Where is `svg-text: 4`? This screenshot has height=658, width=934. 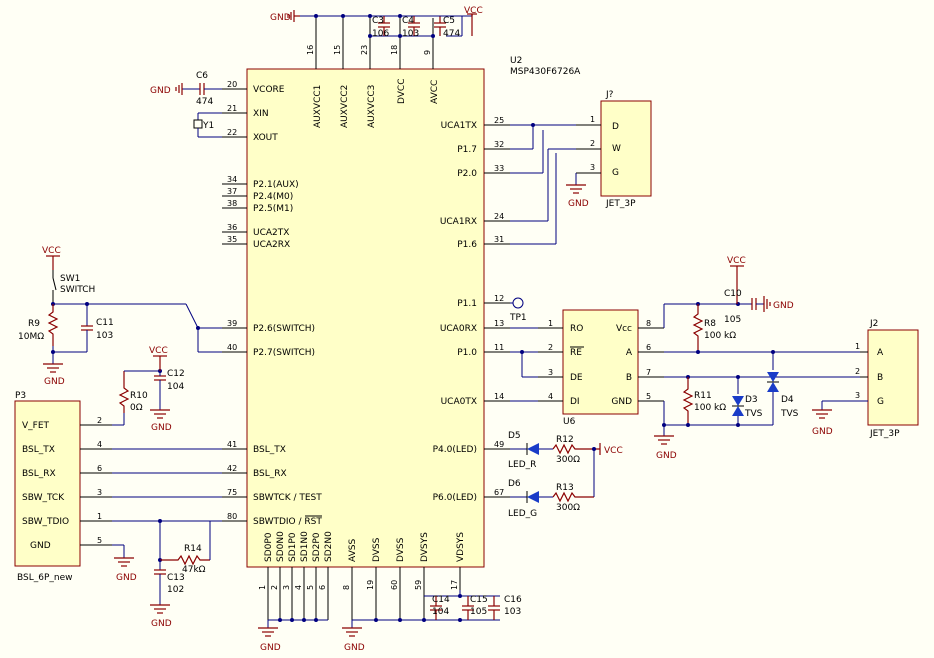
svg-text: 4 is located at coordinates (99, 444).